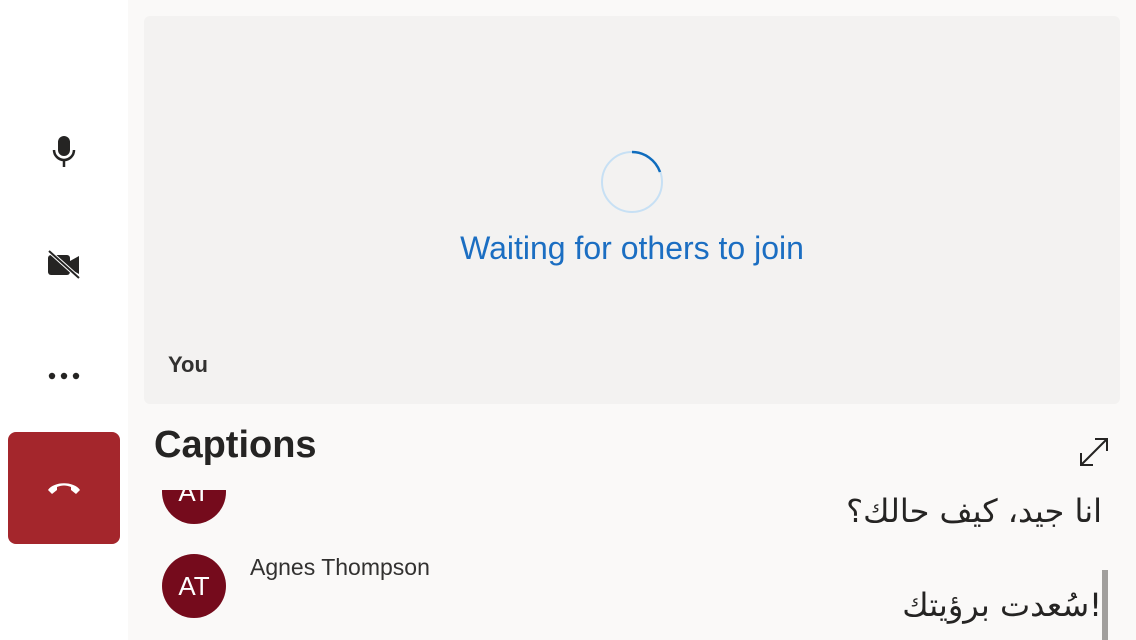 The image size is (1136, 640). I want to click on microphone-button, so click(64, 152).